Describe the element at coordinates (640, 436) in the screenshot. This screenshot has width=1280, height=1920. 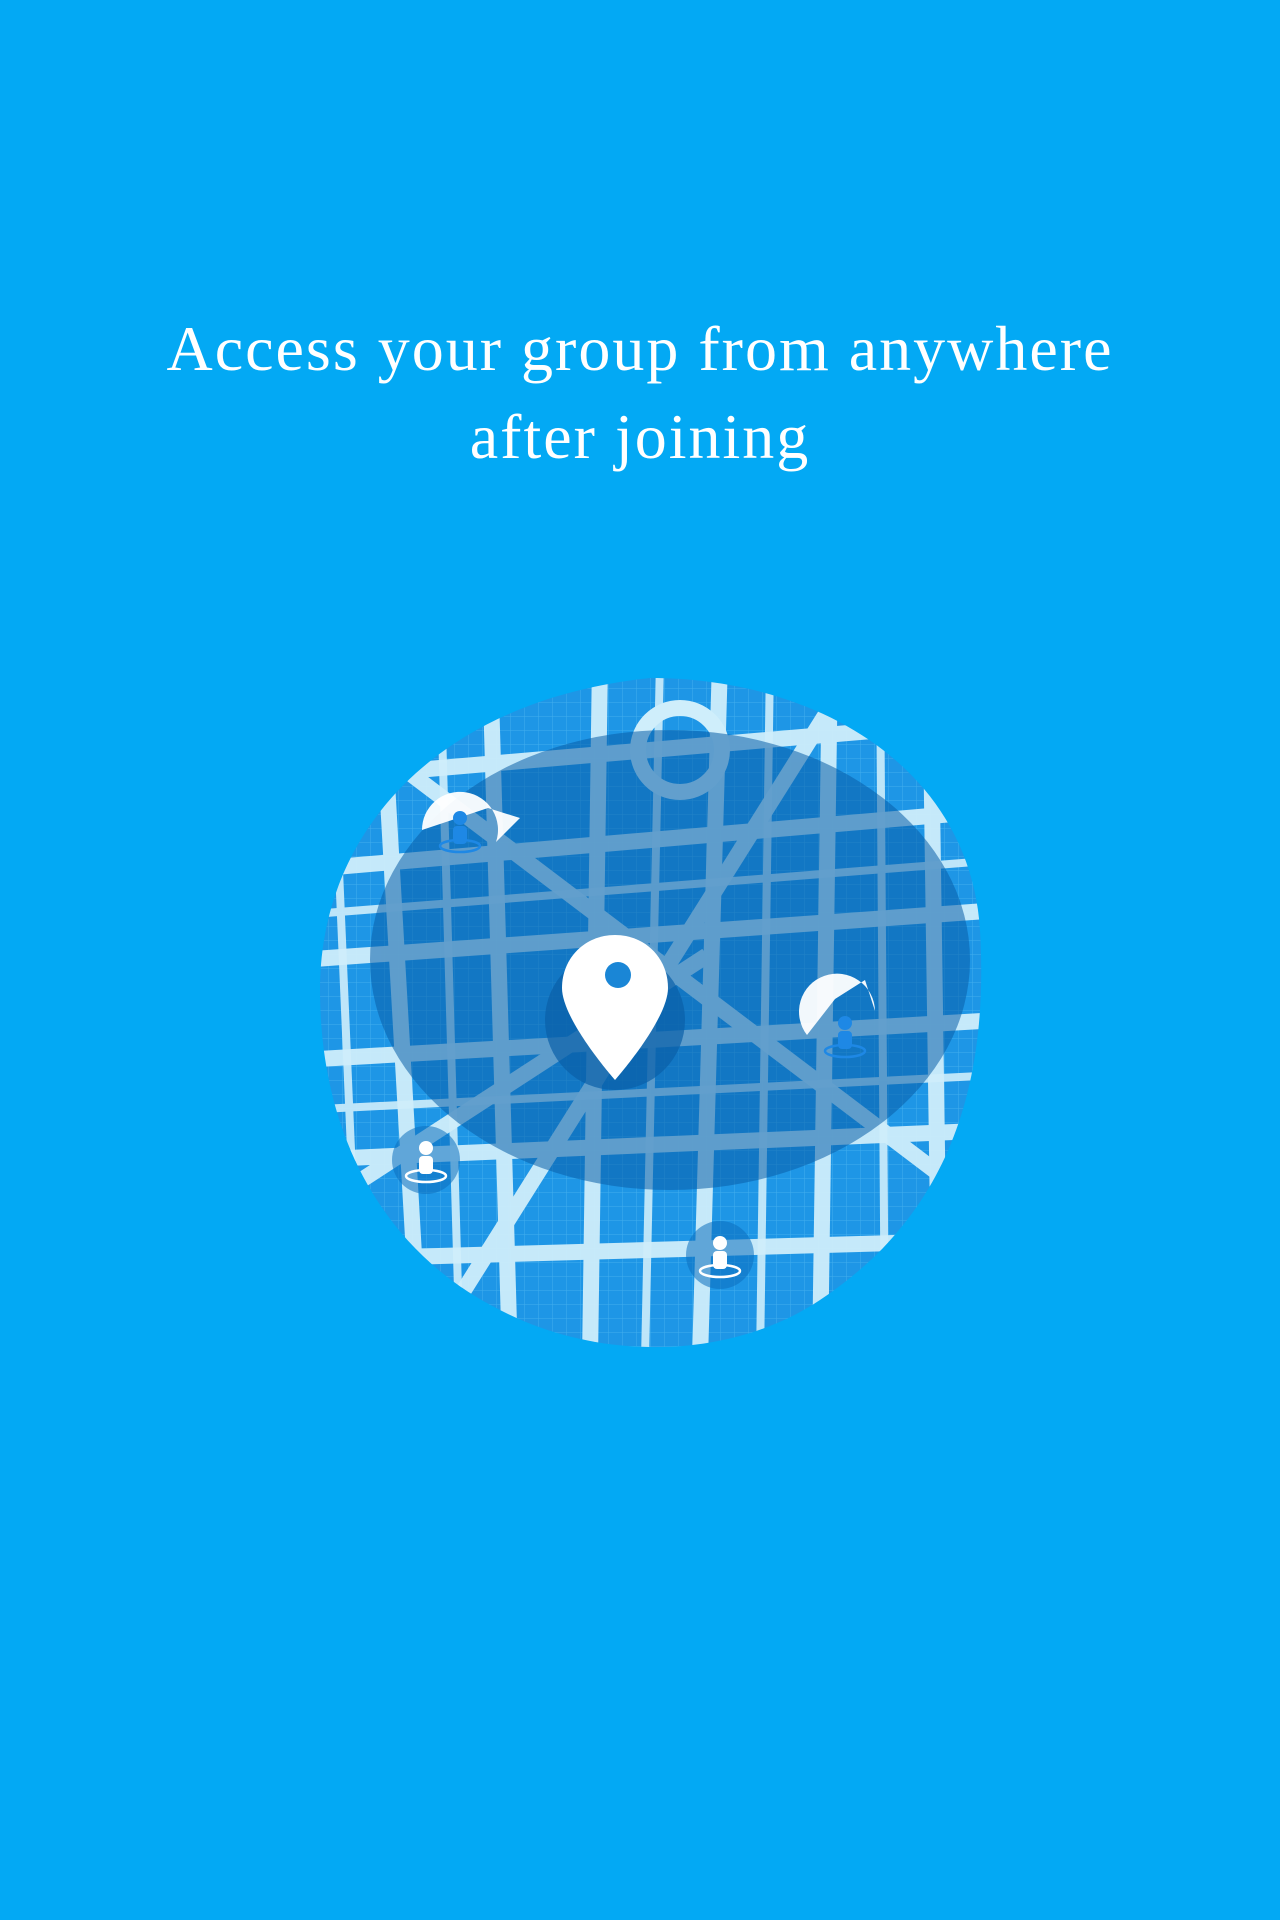
I see `headline-line-2: after joining` at that location.